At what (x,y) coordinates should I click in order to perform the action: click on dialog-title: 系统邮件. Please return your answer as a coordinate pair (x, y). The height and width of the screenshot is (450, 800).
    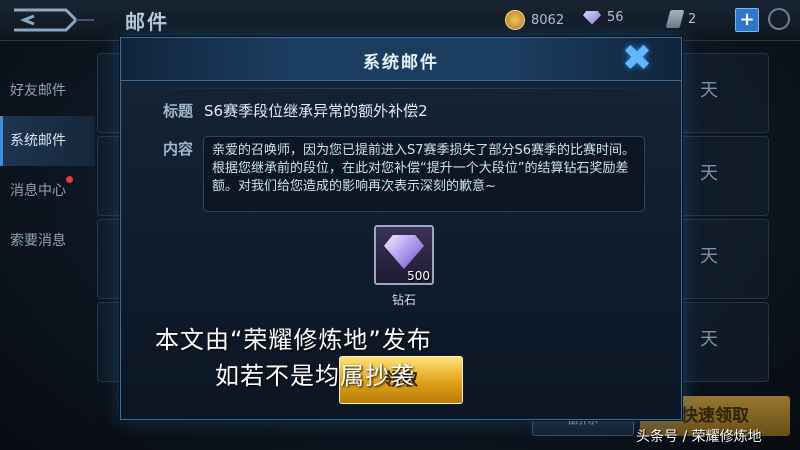
    Looking at the image, I should click on (401, 63).